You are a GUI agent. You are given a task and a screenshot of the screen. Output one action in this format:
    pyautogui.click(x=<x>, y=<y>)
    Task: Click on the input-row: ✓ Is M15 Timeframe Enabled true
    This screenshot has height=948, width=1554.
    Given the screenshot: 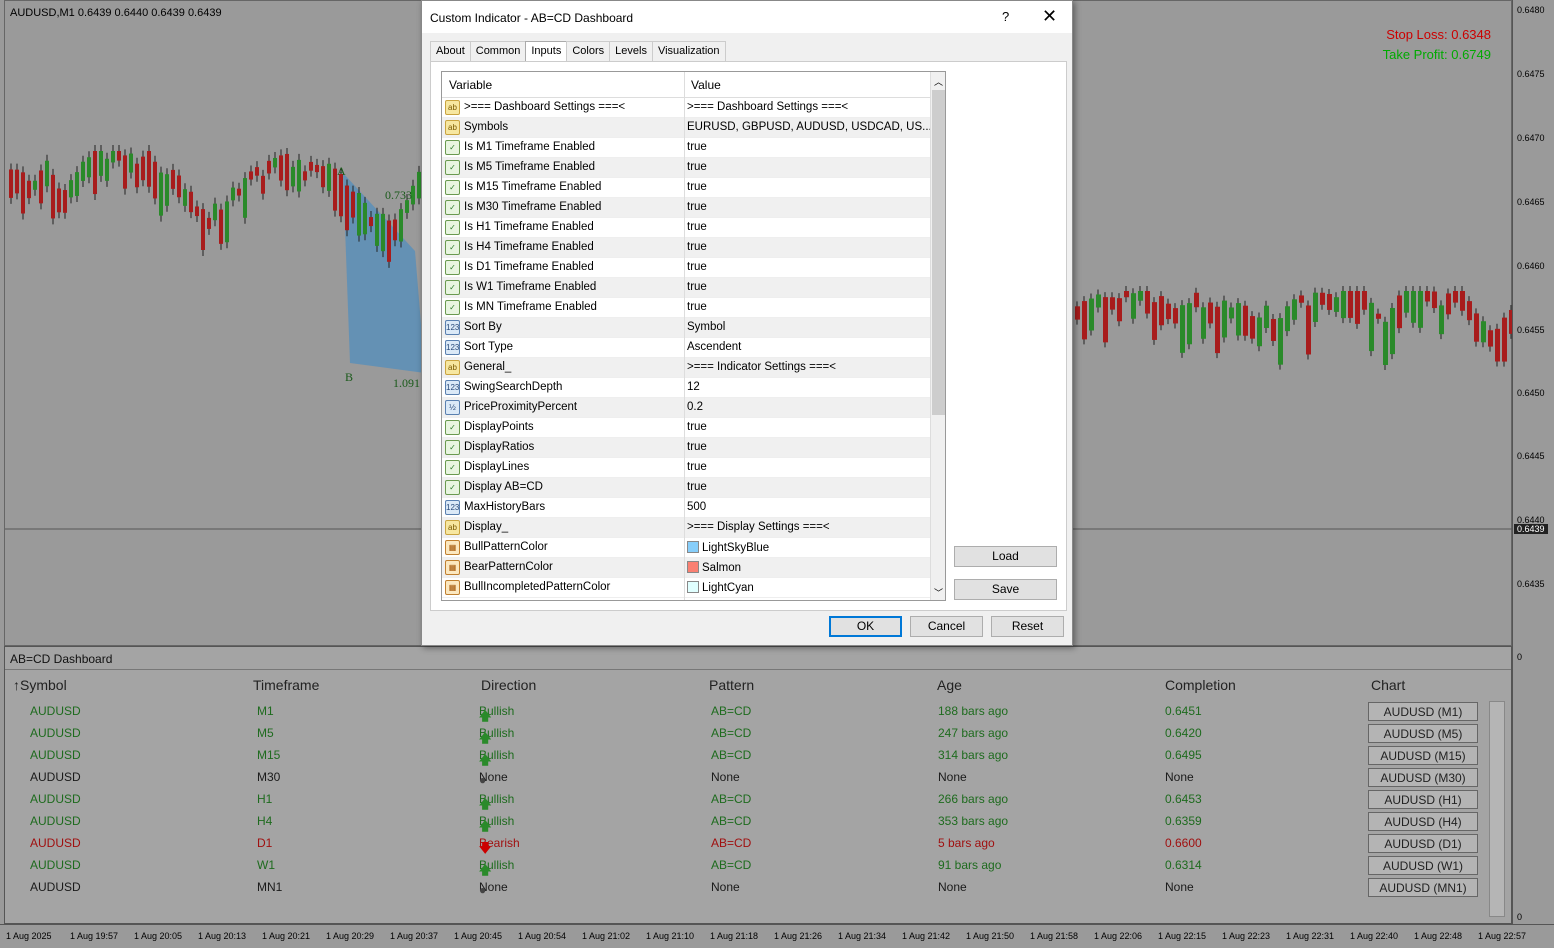 What is the action you would take?
    pyautogui.click(x=686, y=188)
    